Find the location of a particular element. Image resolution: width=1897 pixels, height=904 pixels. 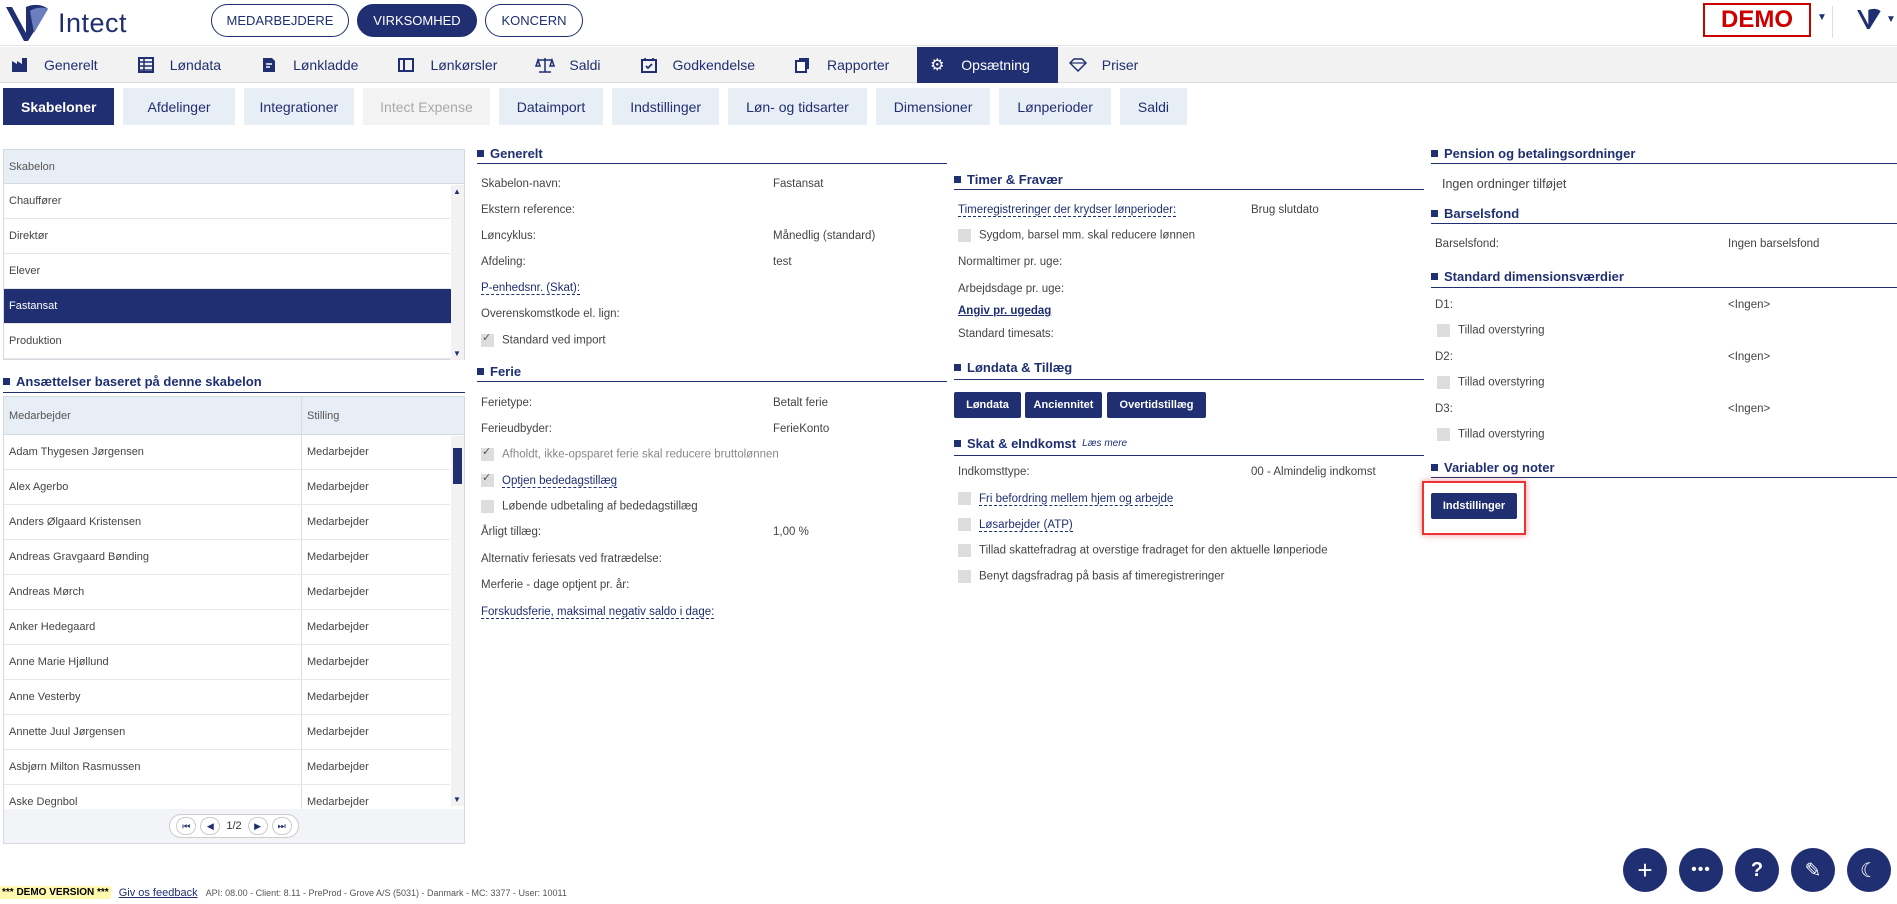

nav-londata: Løndata is located at coordinates (187, 65).